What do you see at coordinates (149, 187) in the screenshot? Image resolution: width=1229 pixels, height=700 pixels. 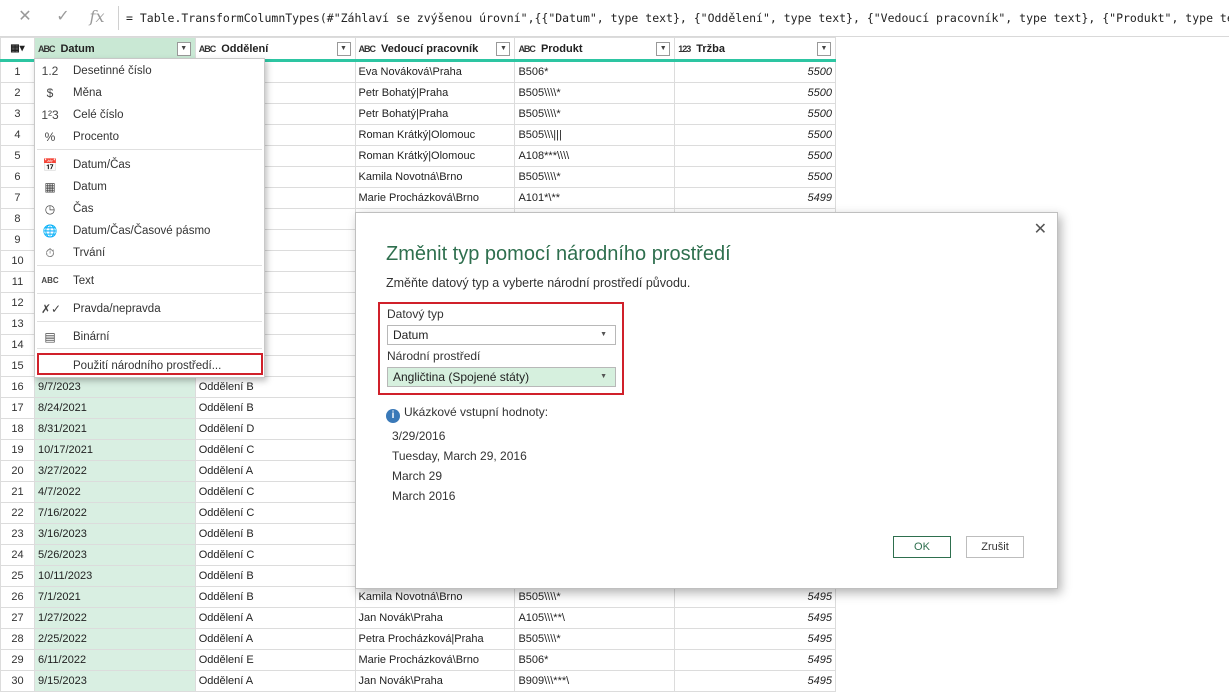 I see `menu-item: ▦ Datum` at bounding box center [149, 187].